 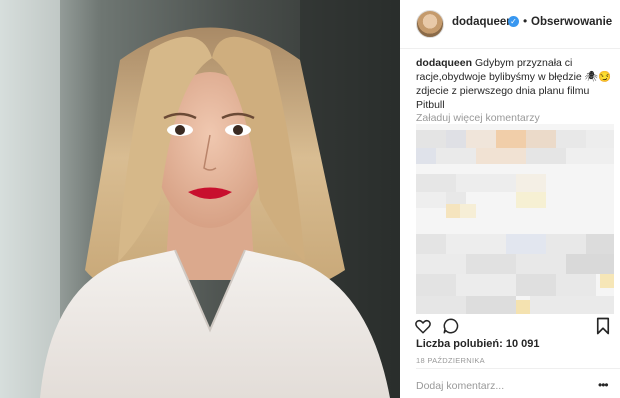 I want to click on following-button: Obserwowanie, so click(x=571, y=22).